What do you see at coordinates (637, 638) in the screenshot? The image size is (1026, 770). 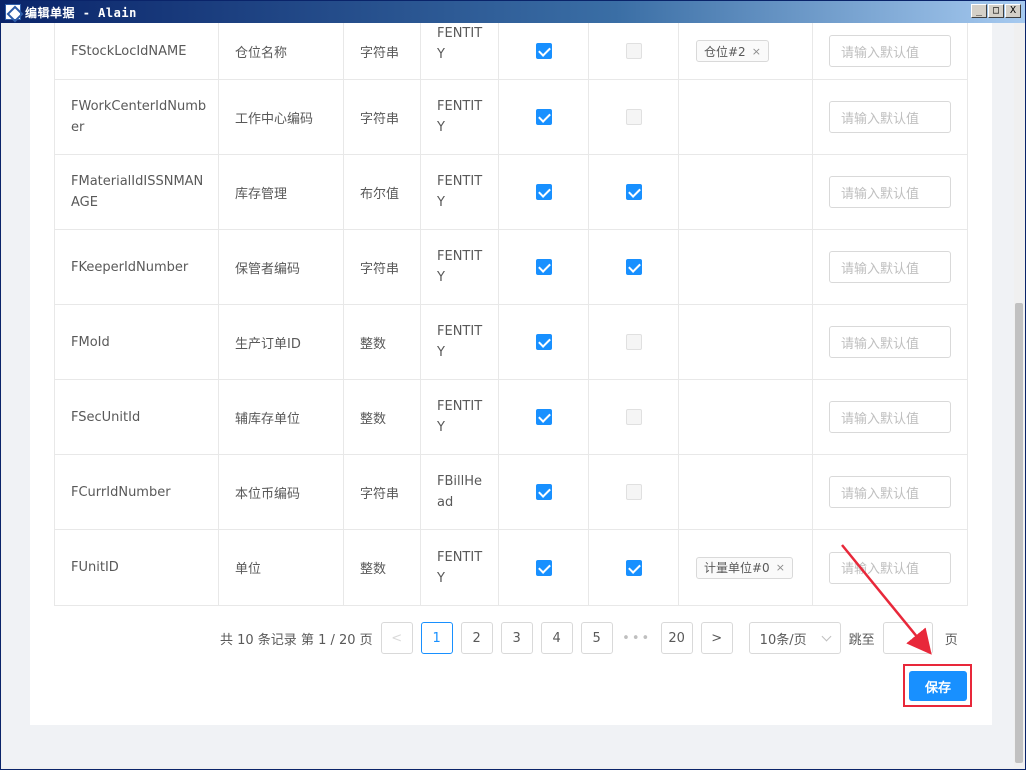 I see `page-ellipsis: •••` at bounding box center [637, 638].